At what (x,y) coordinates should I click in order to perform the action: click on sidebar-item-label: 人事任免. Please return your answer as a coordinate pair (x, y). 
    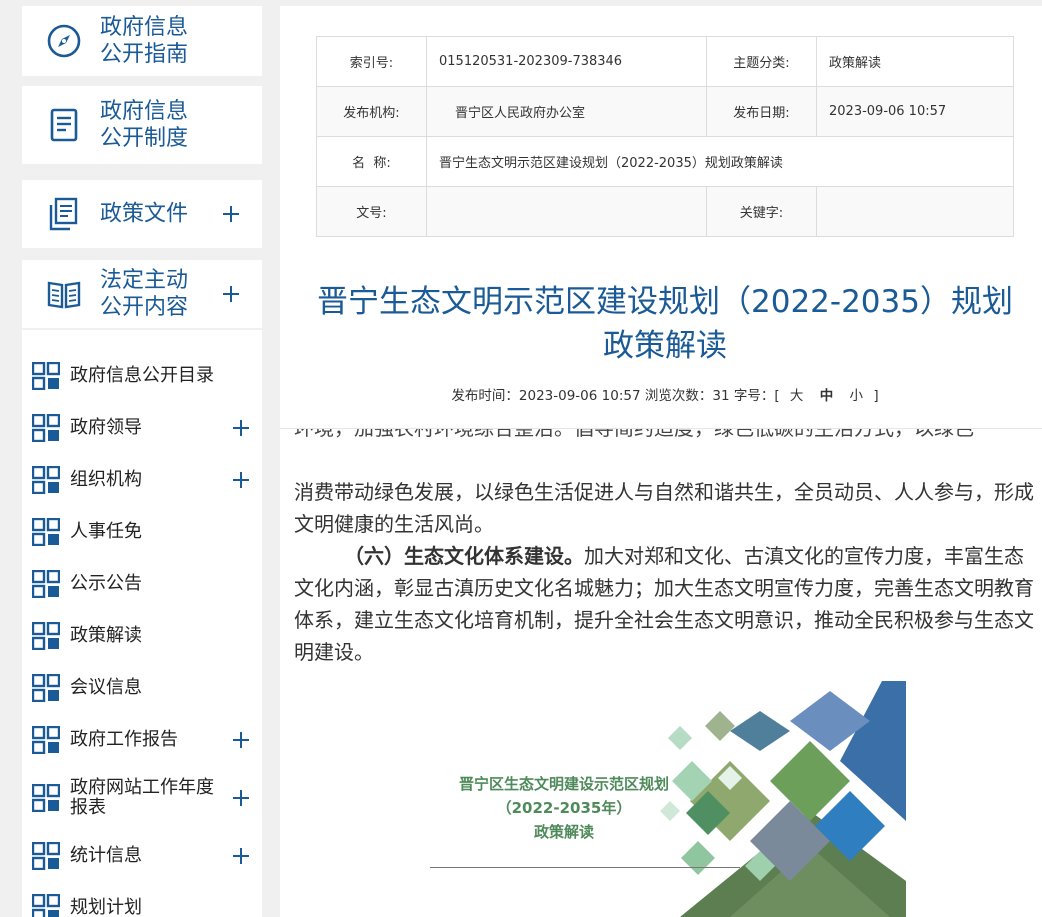
    Looking at the image, I should click on (106, 531).